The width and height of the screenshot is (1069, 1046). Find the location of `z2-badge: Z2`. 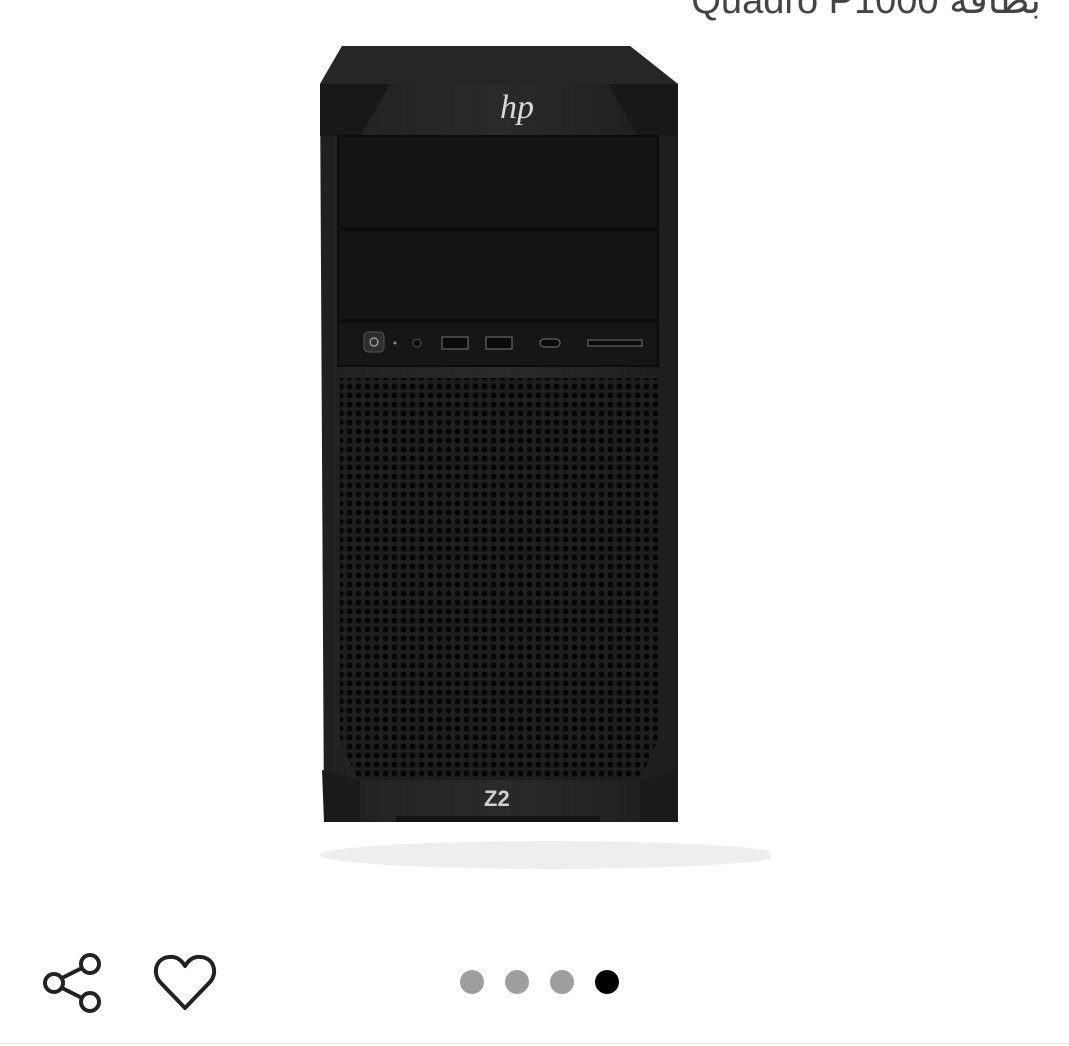

z2-badge: Z2 is located at coordinates (497, 798).